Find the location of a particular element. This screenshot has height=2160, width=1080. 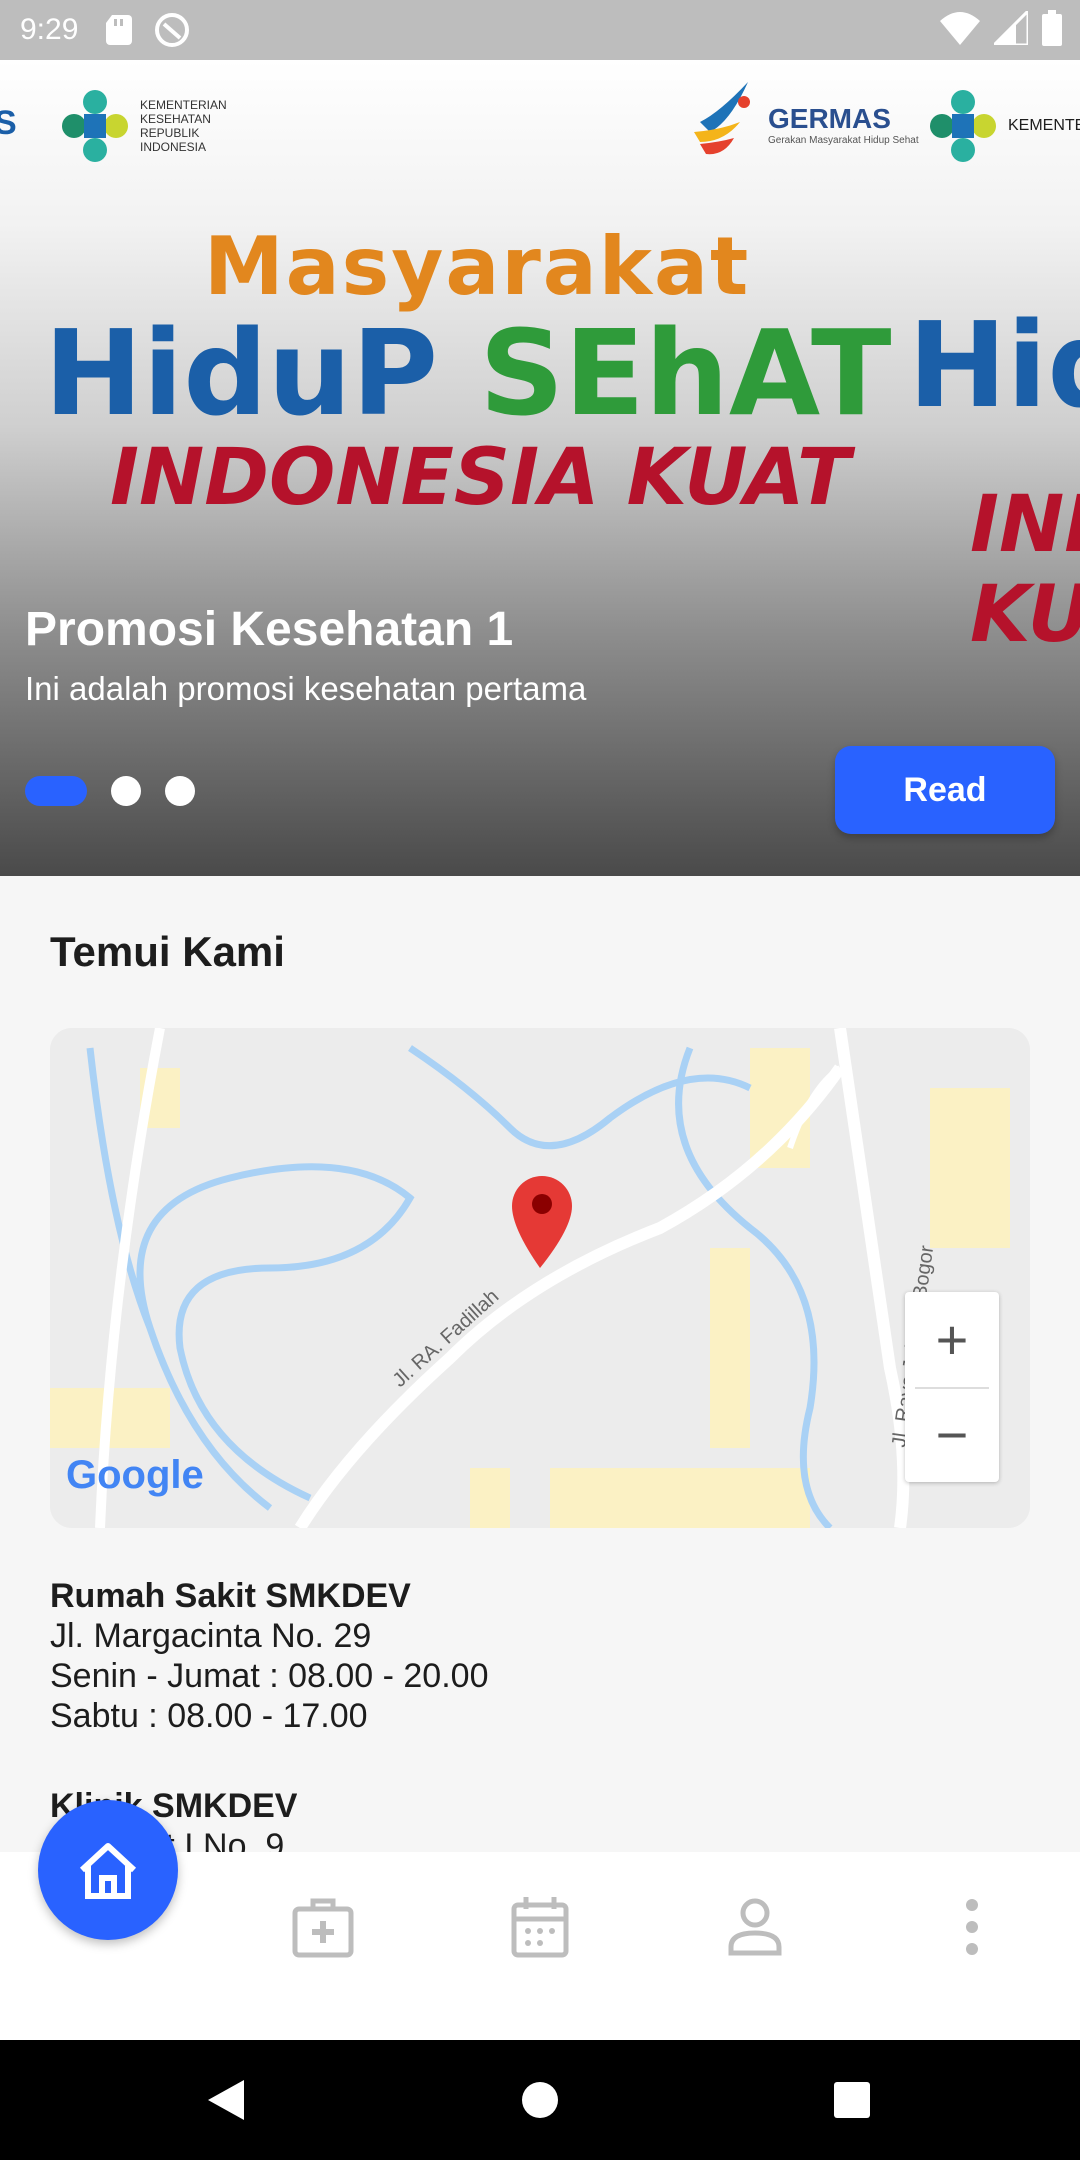

zoom-in-button: + is located at coordinates (952, 1339).